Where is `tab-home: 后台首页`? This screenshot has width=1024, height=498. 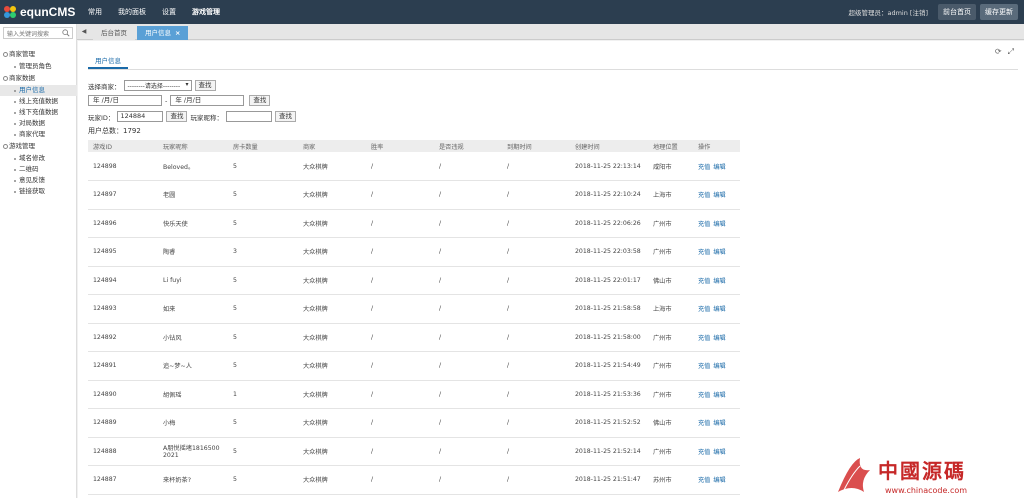
tab-home: 后台首页 is located at coordinates (114, 33).